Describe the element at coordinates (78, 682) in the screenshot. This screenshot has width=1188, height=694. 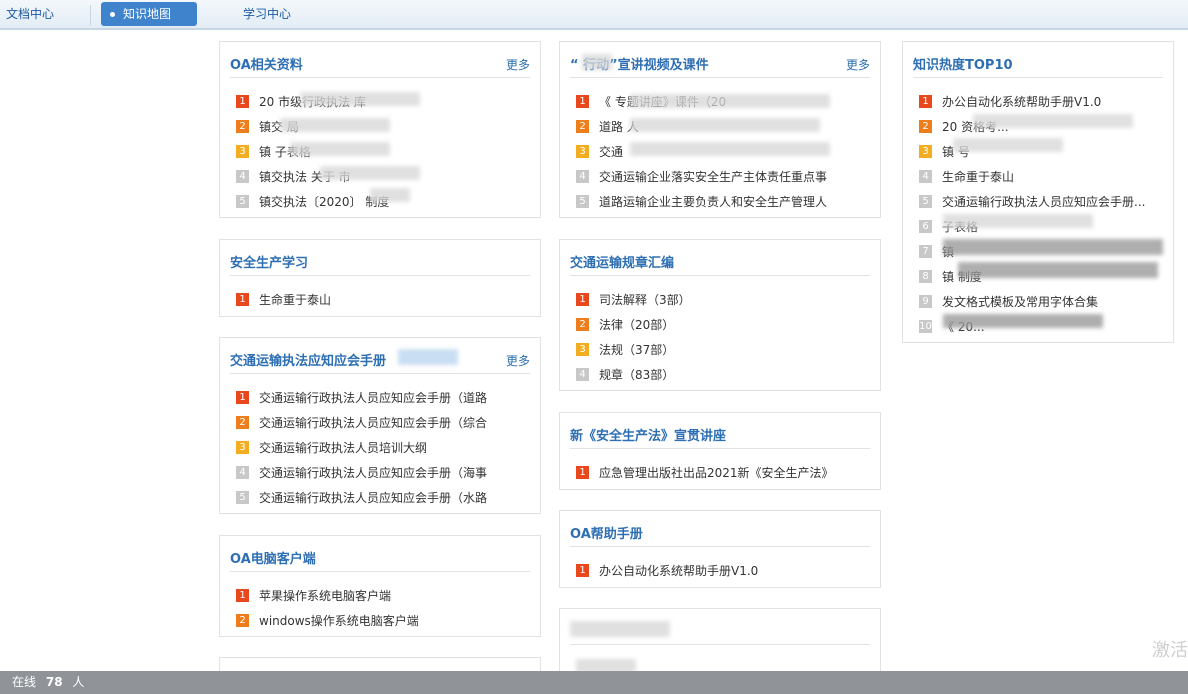
I see `online-suffix: 人` at that location.